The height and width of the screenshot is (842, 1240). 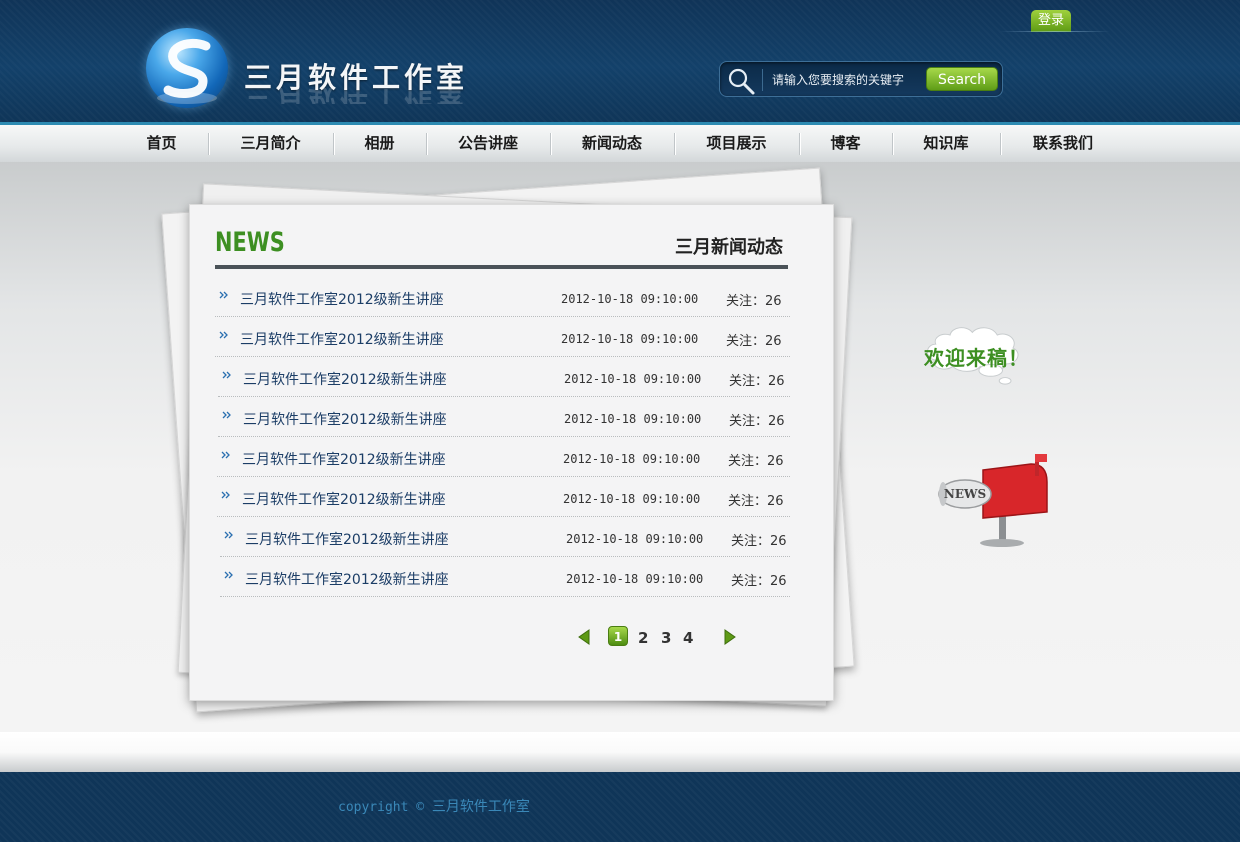 I want to click on mailbox-icon: NEWS, so click(x=995, y=500).